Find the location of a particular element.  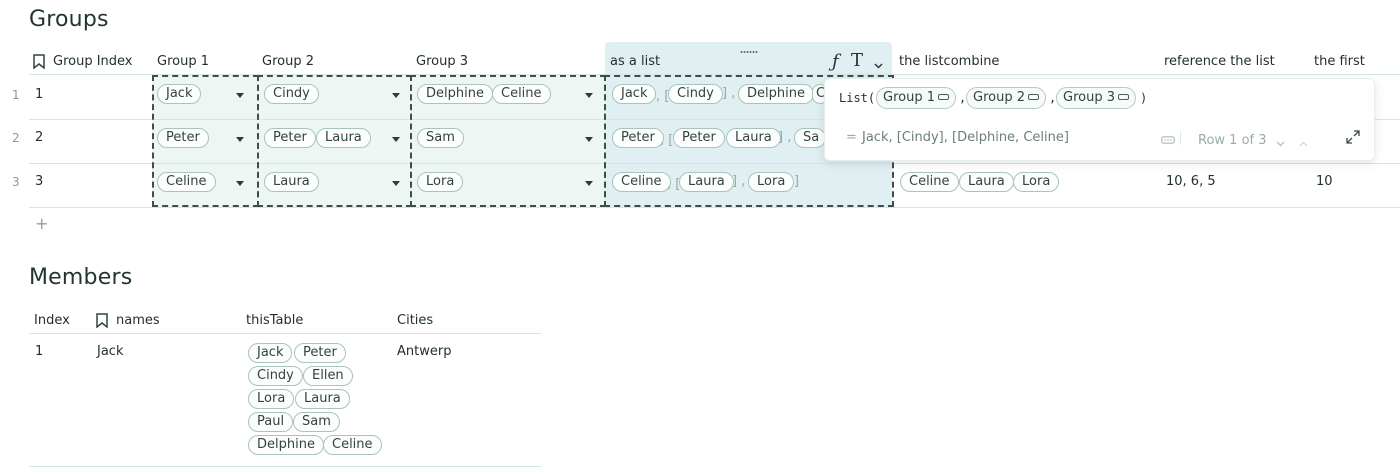

cell-group-index: 3 is located at coordinates (39, 181).